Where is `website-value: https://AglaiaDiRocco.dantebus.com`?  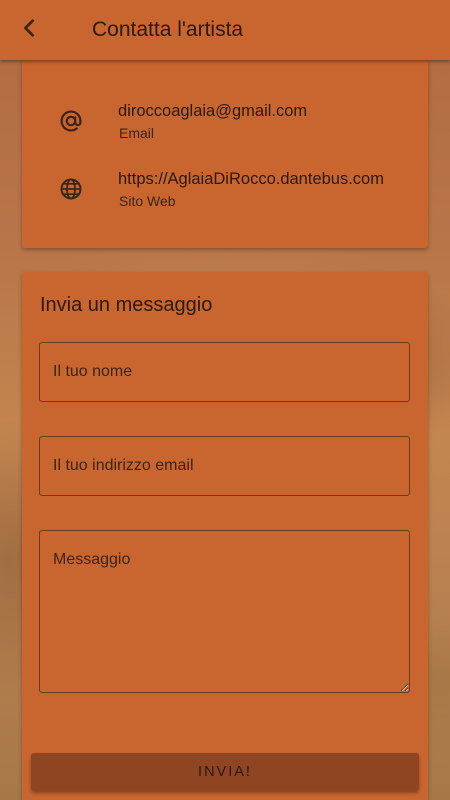 website-value: https://AglaiaDiRocco.dantebus.com is located at coordinates (251, 179).